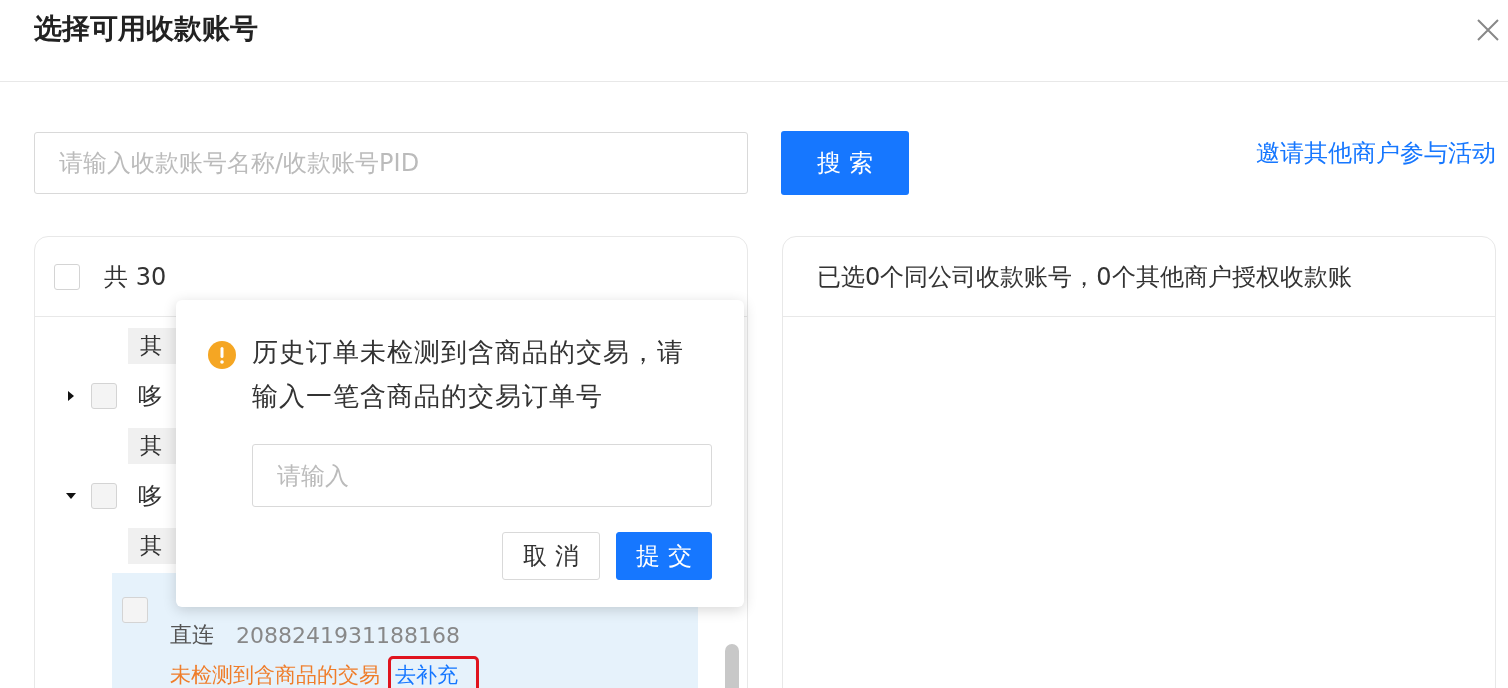 The width and height of the screenshot is (1508, 688). What do you see at coordinates (433, 672) in the screenshot?
I see `supplement-link: 去补充` at bounding box center [433, 672].